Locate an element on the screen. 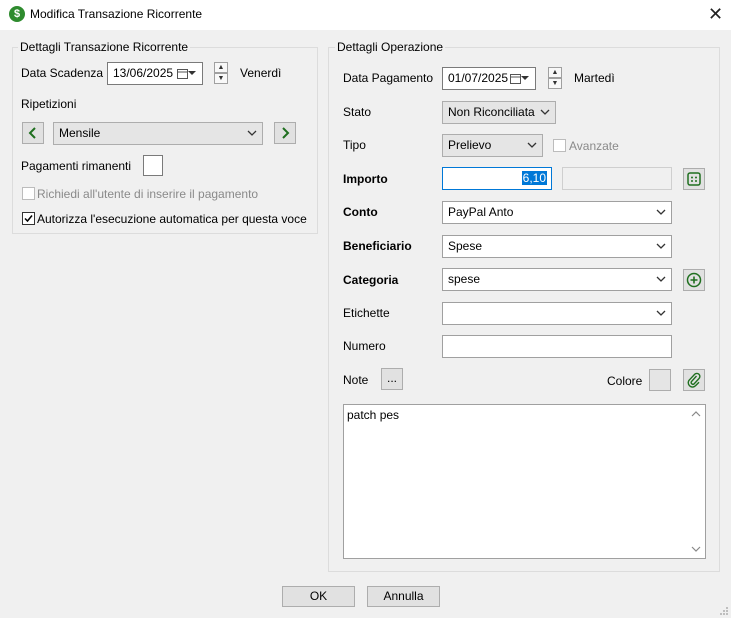 The width and height of the screenshot is (731, 618). recurring-details-legend: Dettagli Transazione Ricorrente is located at coordinates (104, 47).